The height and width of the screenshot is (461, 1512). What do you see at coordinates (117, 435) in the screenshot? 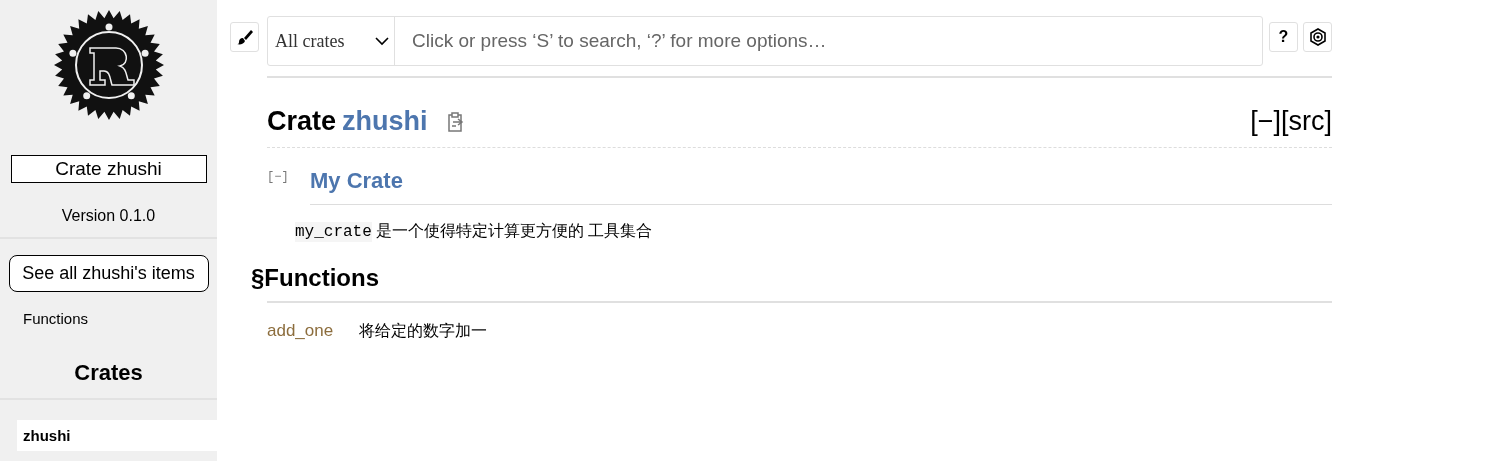
I see `crate-link: zhushi` at bounding box center [117, 435].